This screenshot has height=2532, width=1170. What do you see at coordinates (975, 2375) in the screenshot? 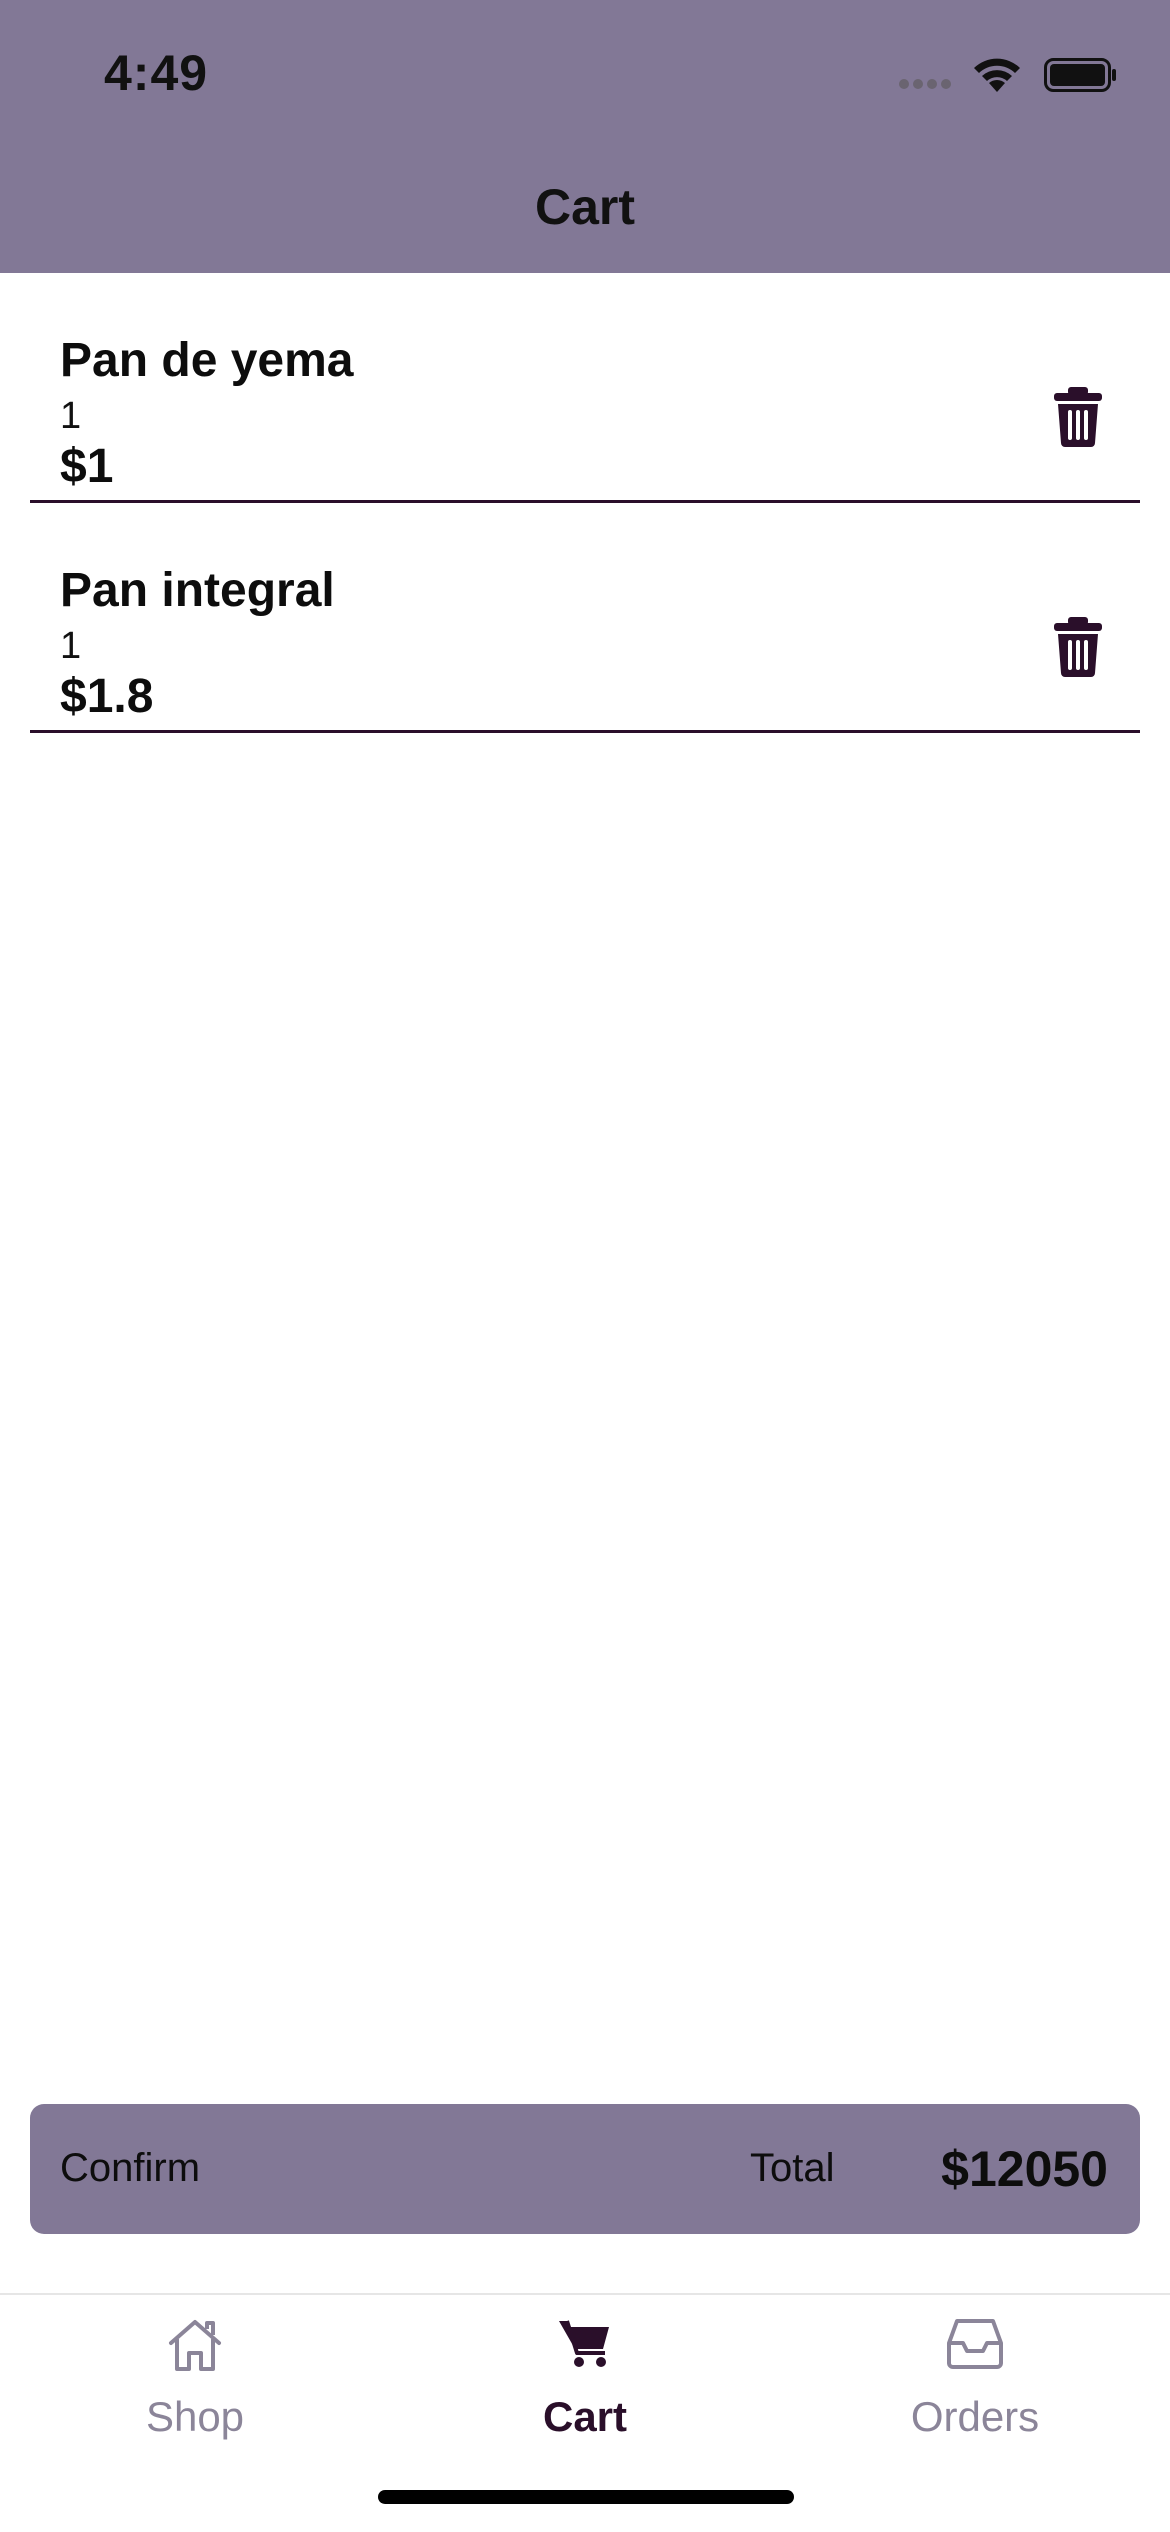
I see `tab-orders: Orders` at bounding box center [975, 2375].